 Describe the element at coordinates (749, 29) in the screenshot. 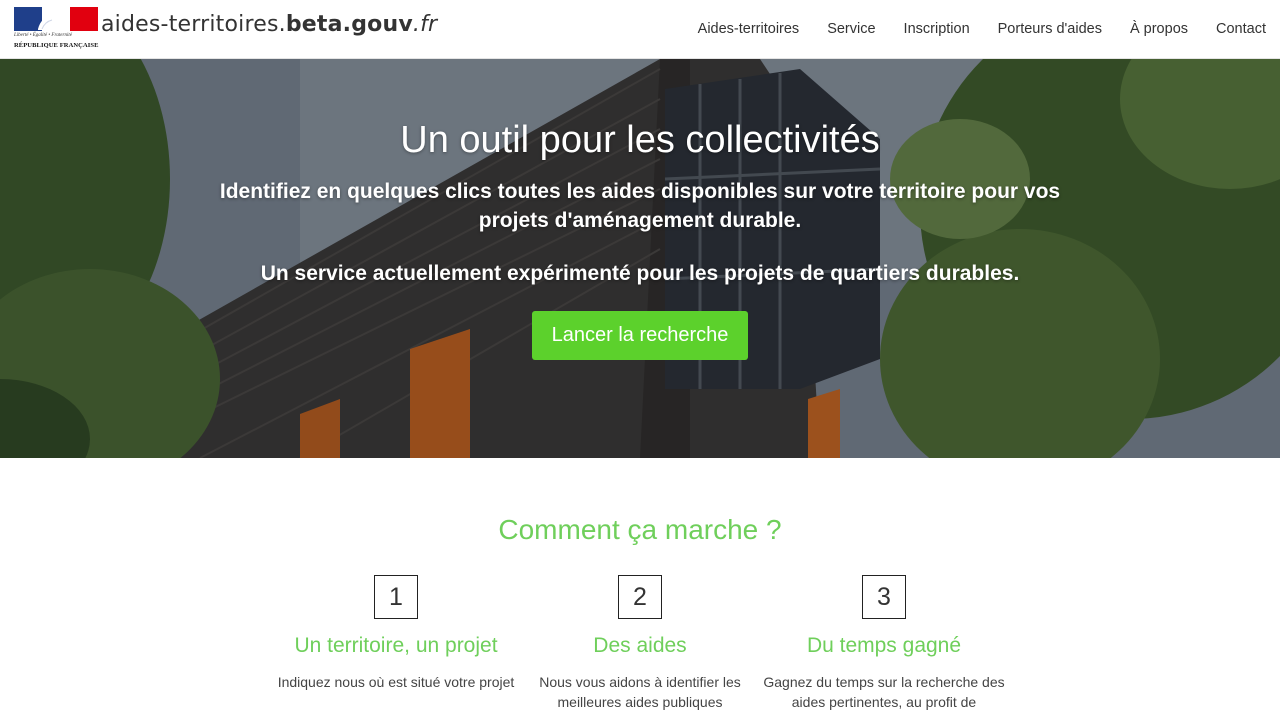

I see `nav-aides-territoires: Aides-territoires` at that location.